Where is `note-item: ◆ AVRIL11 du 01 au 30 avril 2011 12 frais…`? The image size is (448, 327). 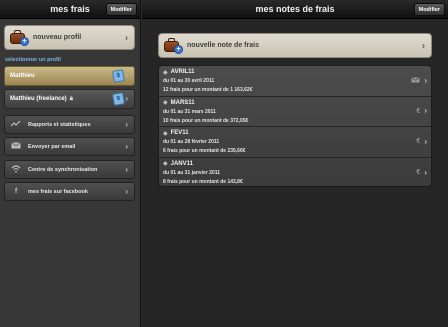
note-item: ◆ AVRIL11 du 01 au 30 avril 2011 12 frais… is located at coordinates (295, 81).